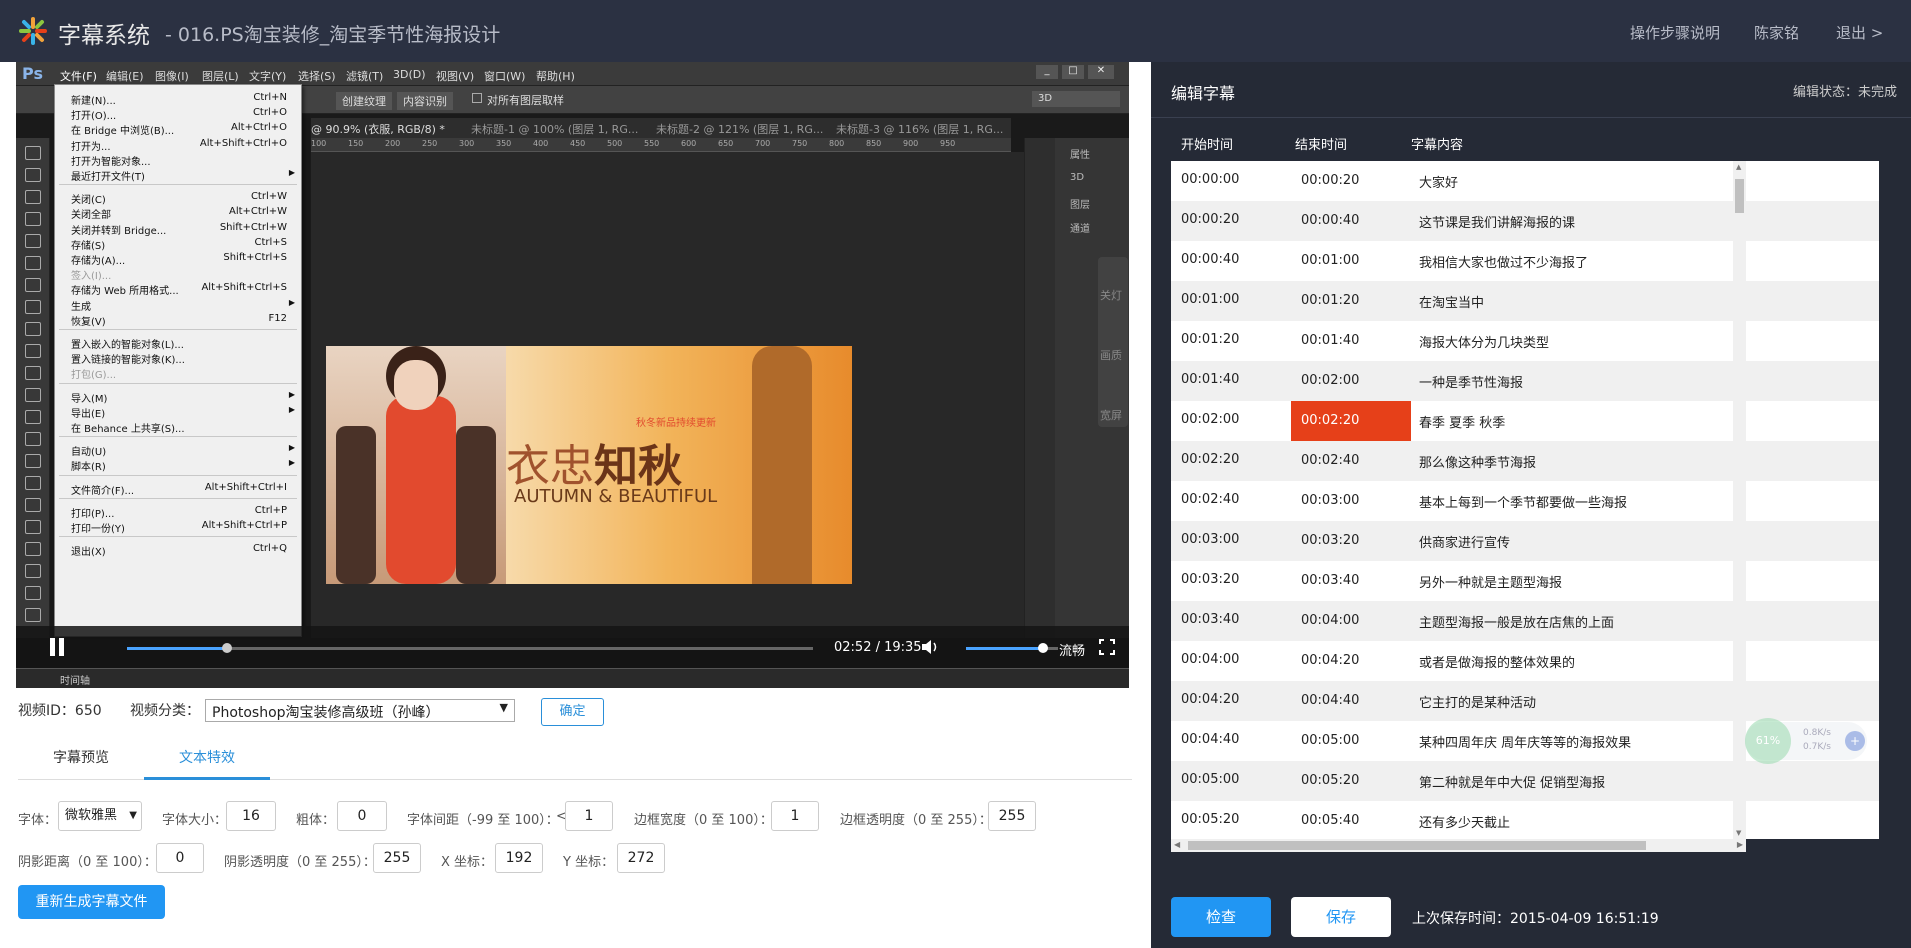 This screenshot has height=948, width=1911. What do you see at coordinates (1043, 648) in the screenshot?
I see `volume-handle` at bounding box center [1043, 648].